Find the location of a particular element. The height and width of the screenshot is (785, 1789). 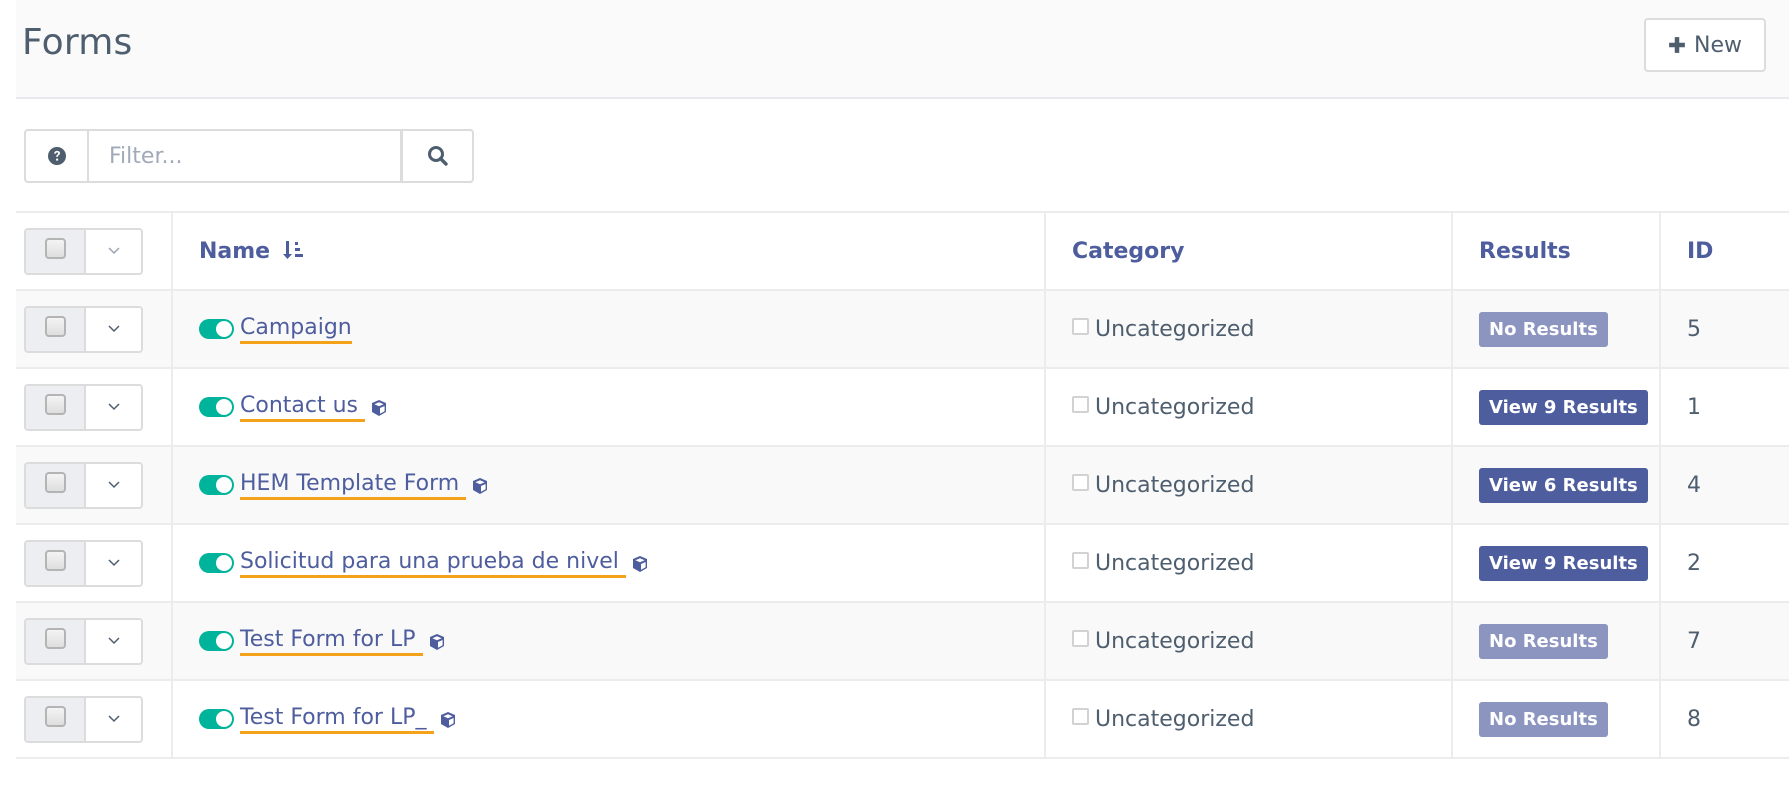

name-cell: Campaign is located at coordinates (608, 329).